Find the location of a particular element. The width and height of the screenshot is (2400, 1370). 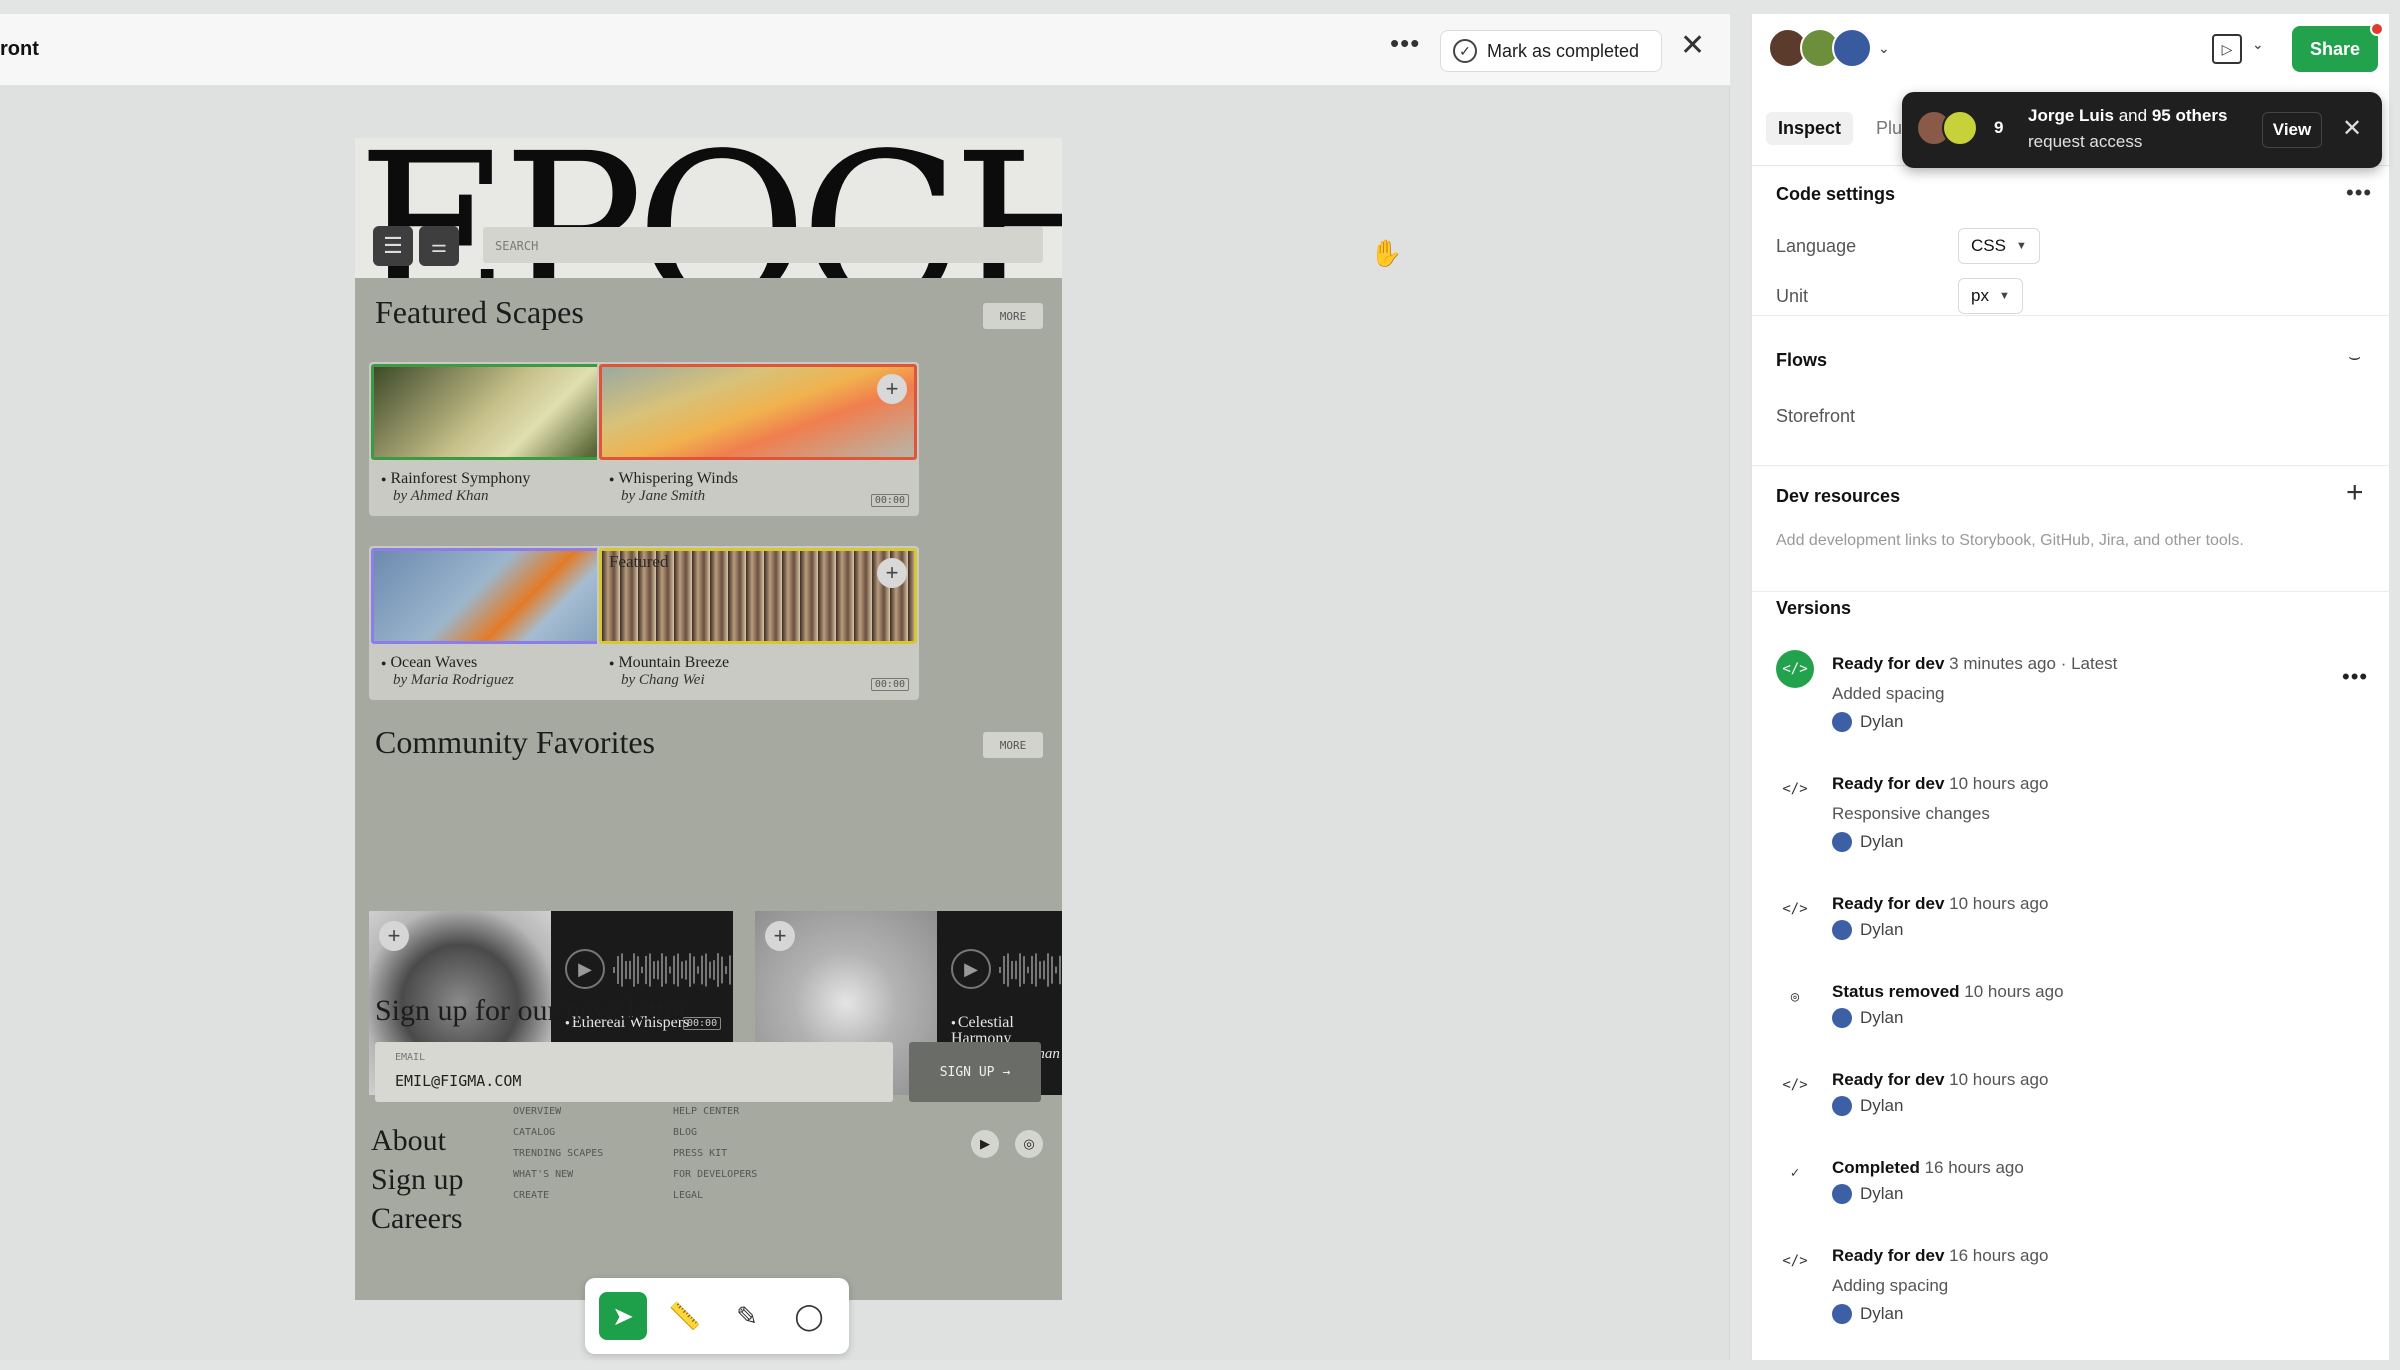

sign-up-button: SIGN UP → is located at coordinates (975, 1072).